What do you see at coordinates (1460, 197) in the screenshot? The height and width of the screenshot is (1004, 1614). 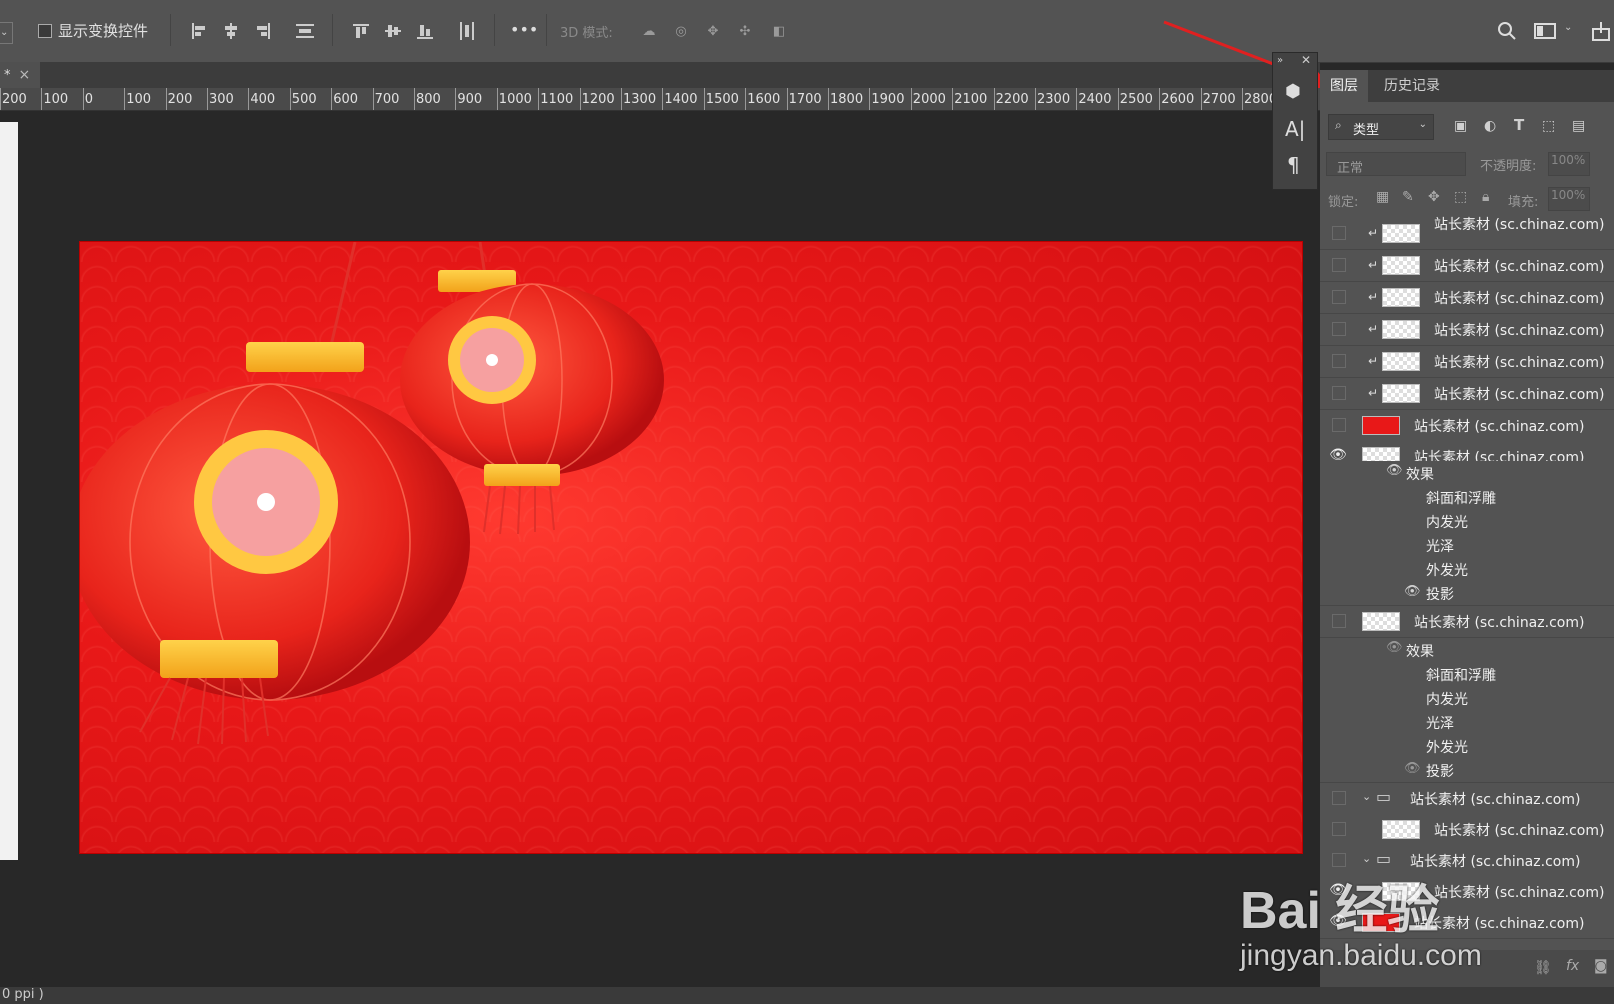 I see `lock-artboard-icon: ⬚` at bounding box center [1460, 197].